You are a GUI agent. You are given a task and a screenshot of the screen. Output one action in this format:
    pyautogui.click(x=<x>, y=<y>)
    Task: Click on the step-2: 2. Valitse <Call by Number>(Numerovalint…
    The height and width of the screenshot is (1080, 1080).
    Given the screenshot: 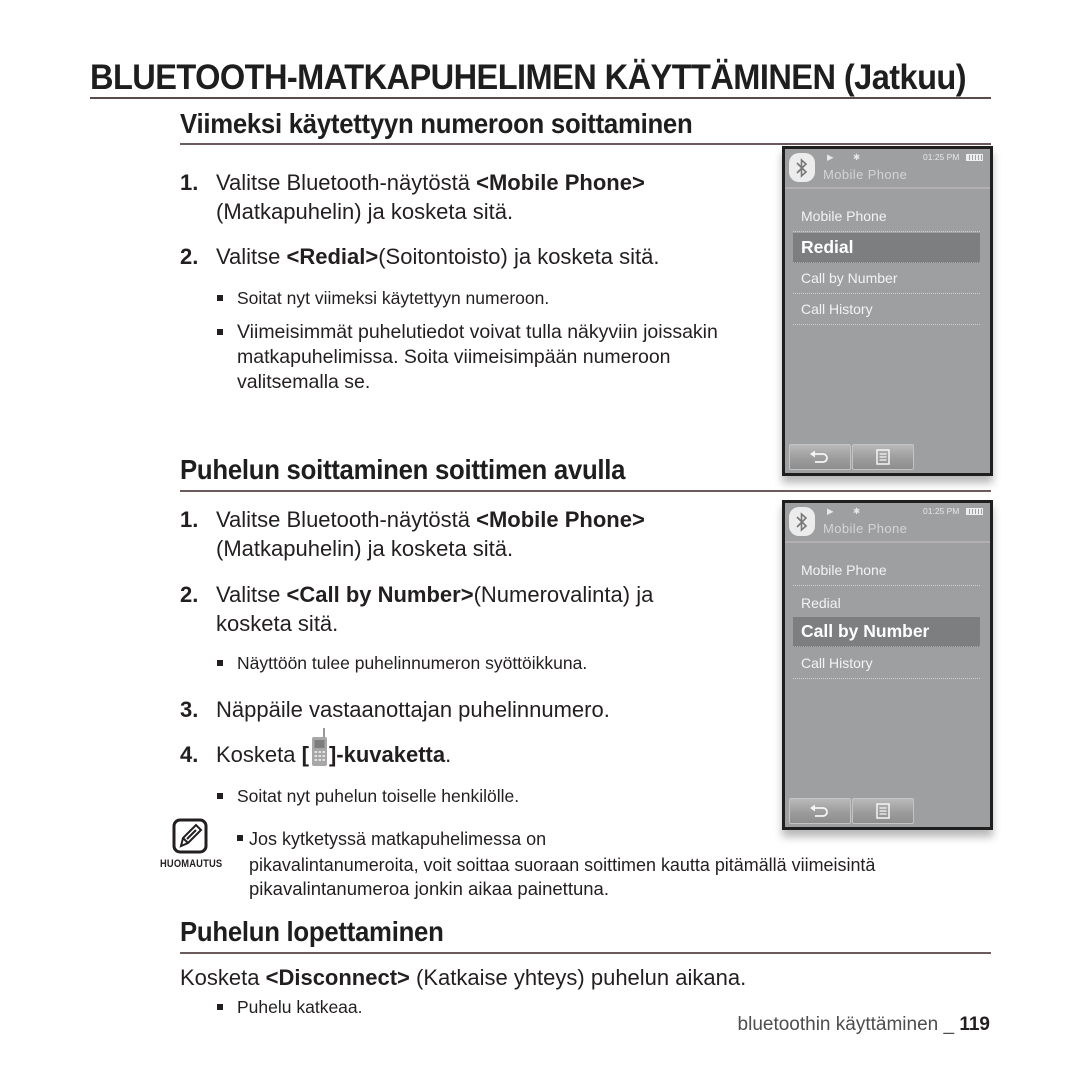 What is the action you would take?
    pyautogui.click(x=417, y=609)
    